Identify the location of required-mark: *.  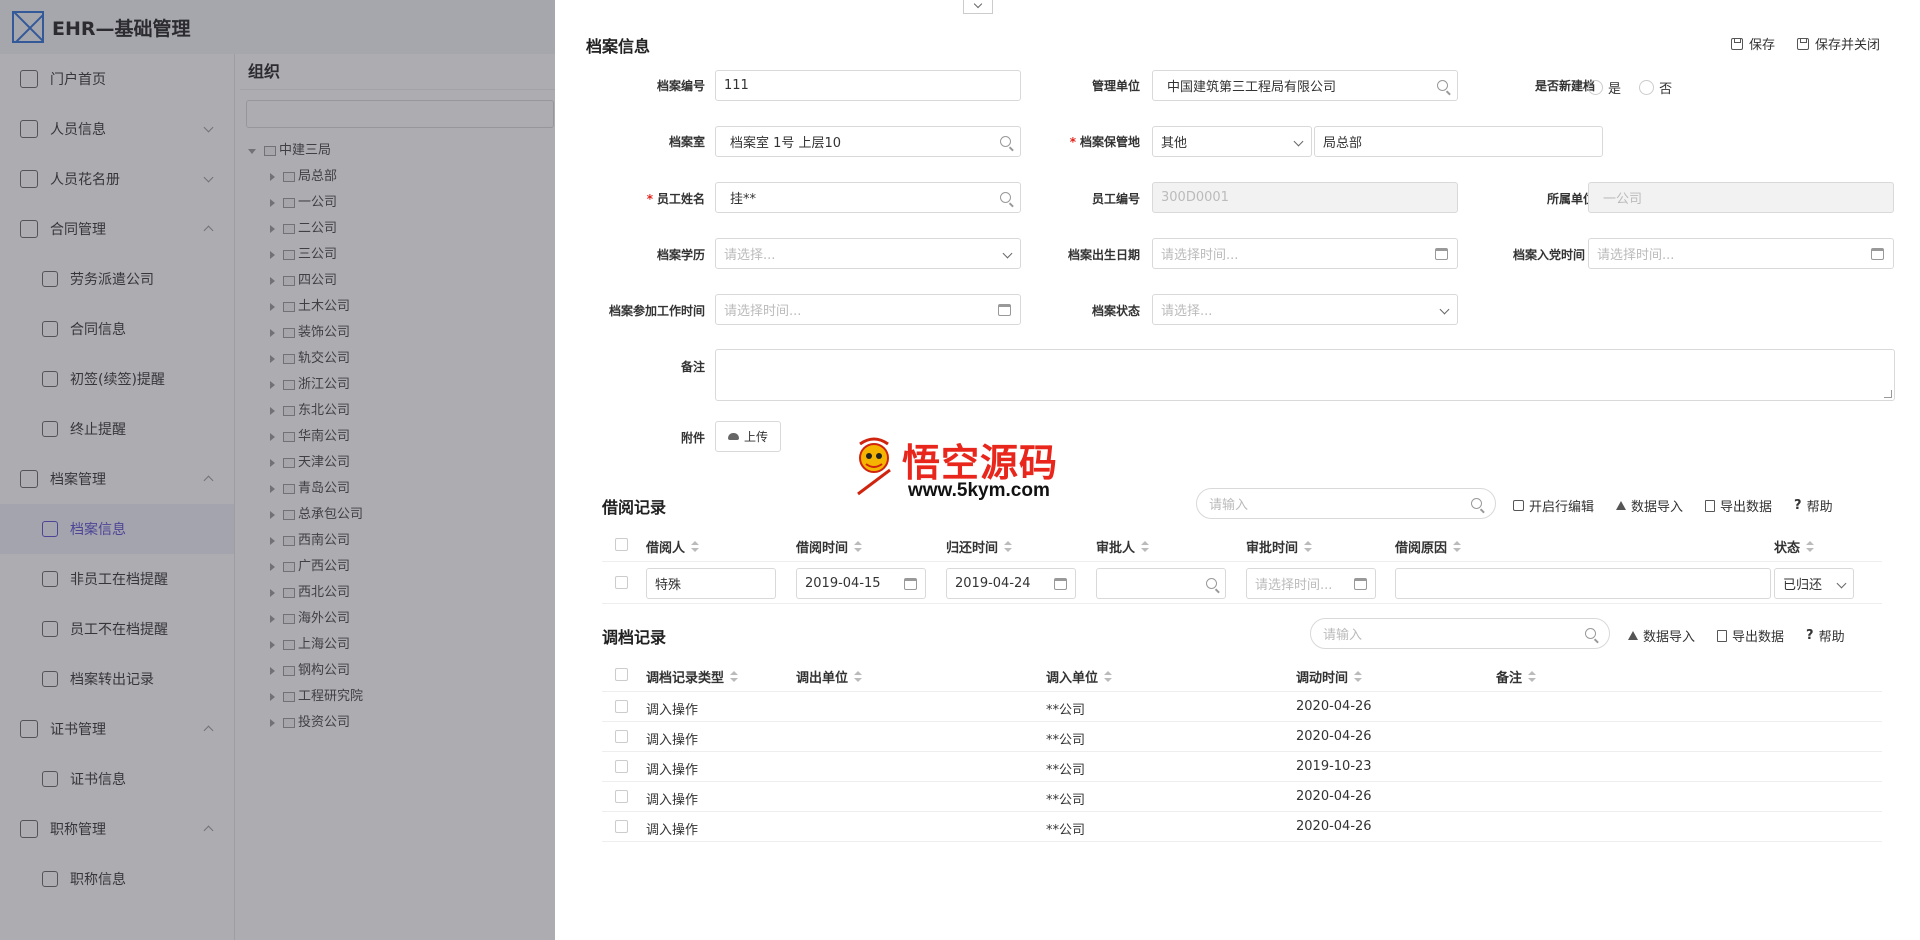
(649, 199).